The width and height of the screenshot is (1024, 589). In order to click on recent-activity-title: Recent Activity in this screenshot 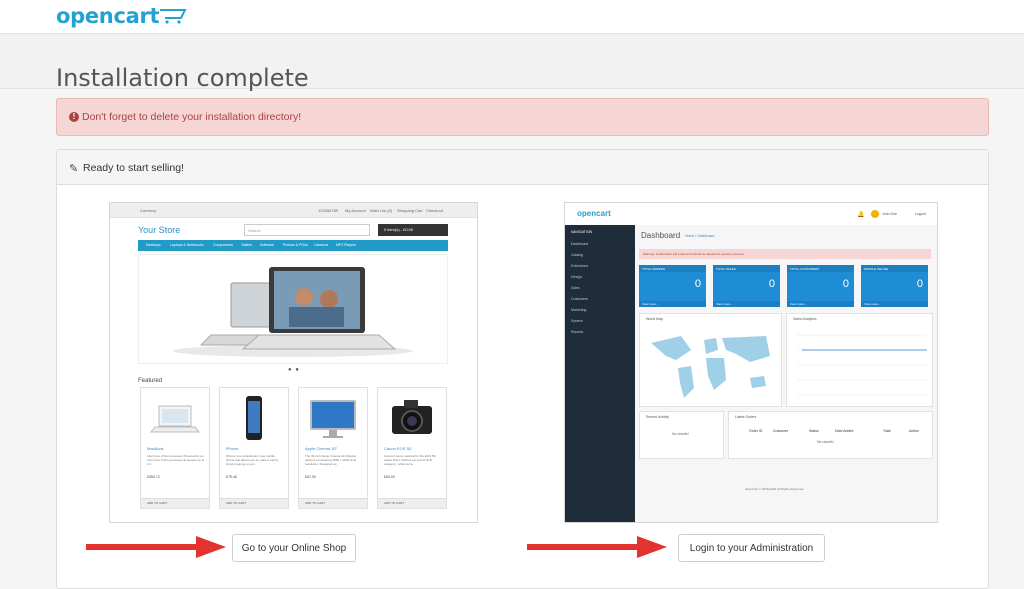, I will do `click(657, 417)`.